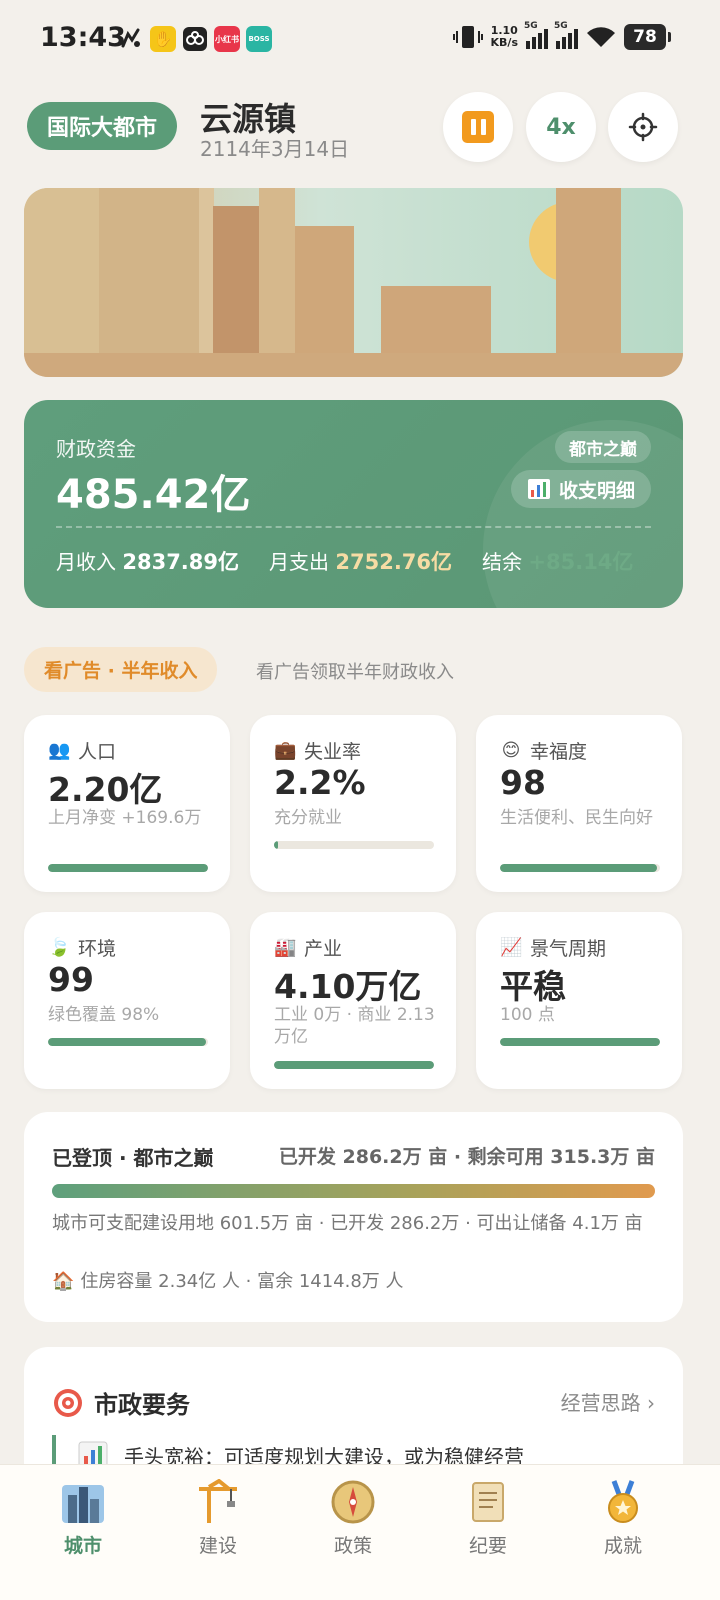 This screenshot has height=1600, width=720. What do you see at coordinates (105, 789) in the screenshot?
I see `stat-value: 2.20亿` at bounding box center [105, 789].